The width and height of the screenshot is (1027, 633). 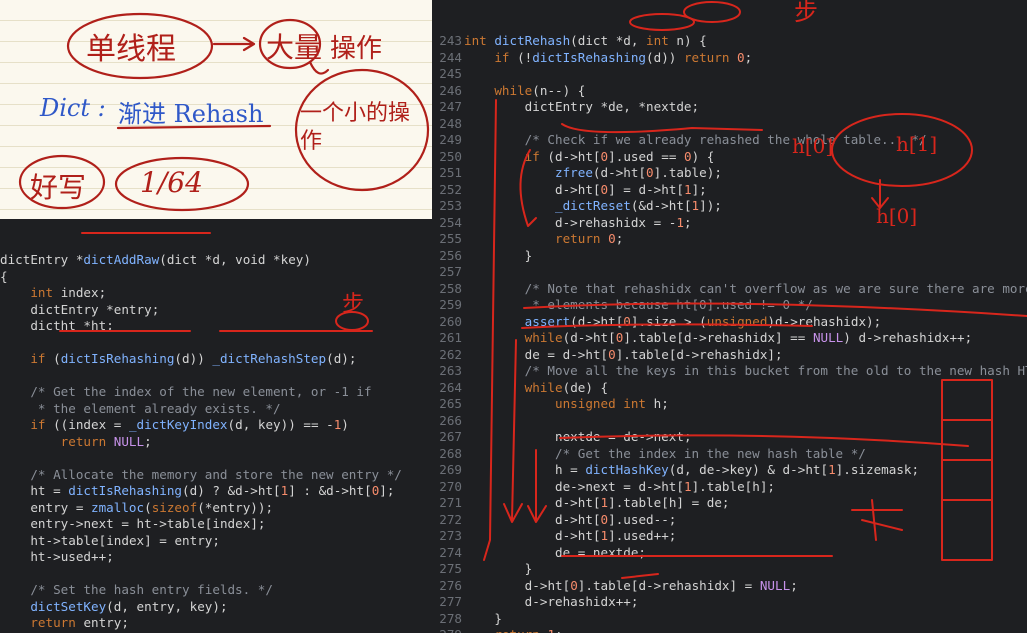 I want to click on right-annotation-h1: h[1], so click(x=917, y=144).